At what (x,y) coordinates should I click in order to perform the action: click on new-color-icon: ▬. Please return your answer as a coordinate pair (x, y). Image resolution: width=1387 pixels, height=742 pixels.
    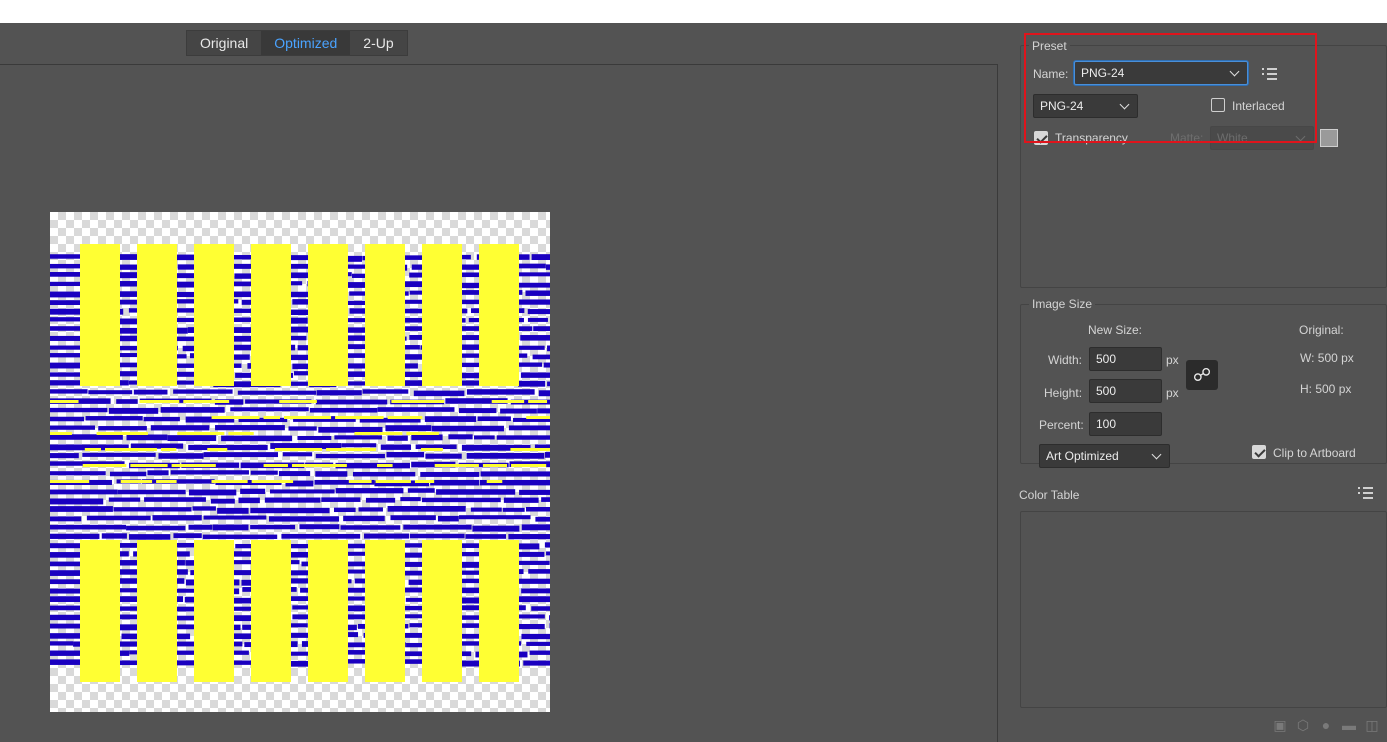
    Looking at the image, I should click on (1349, 725).